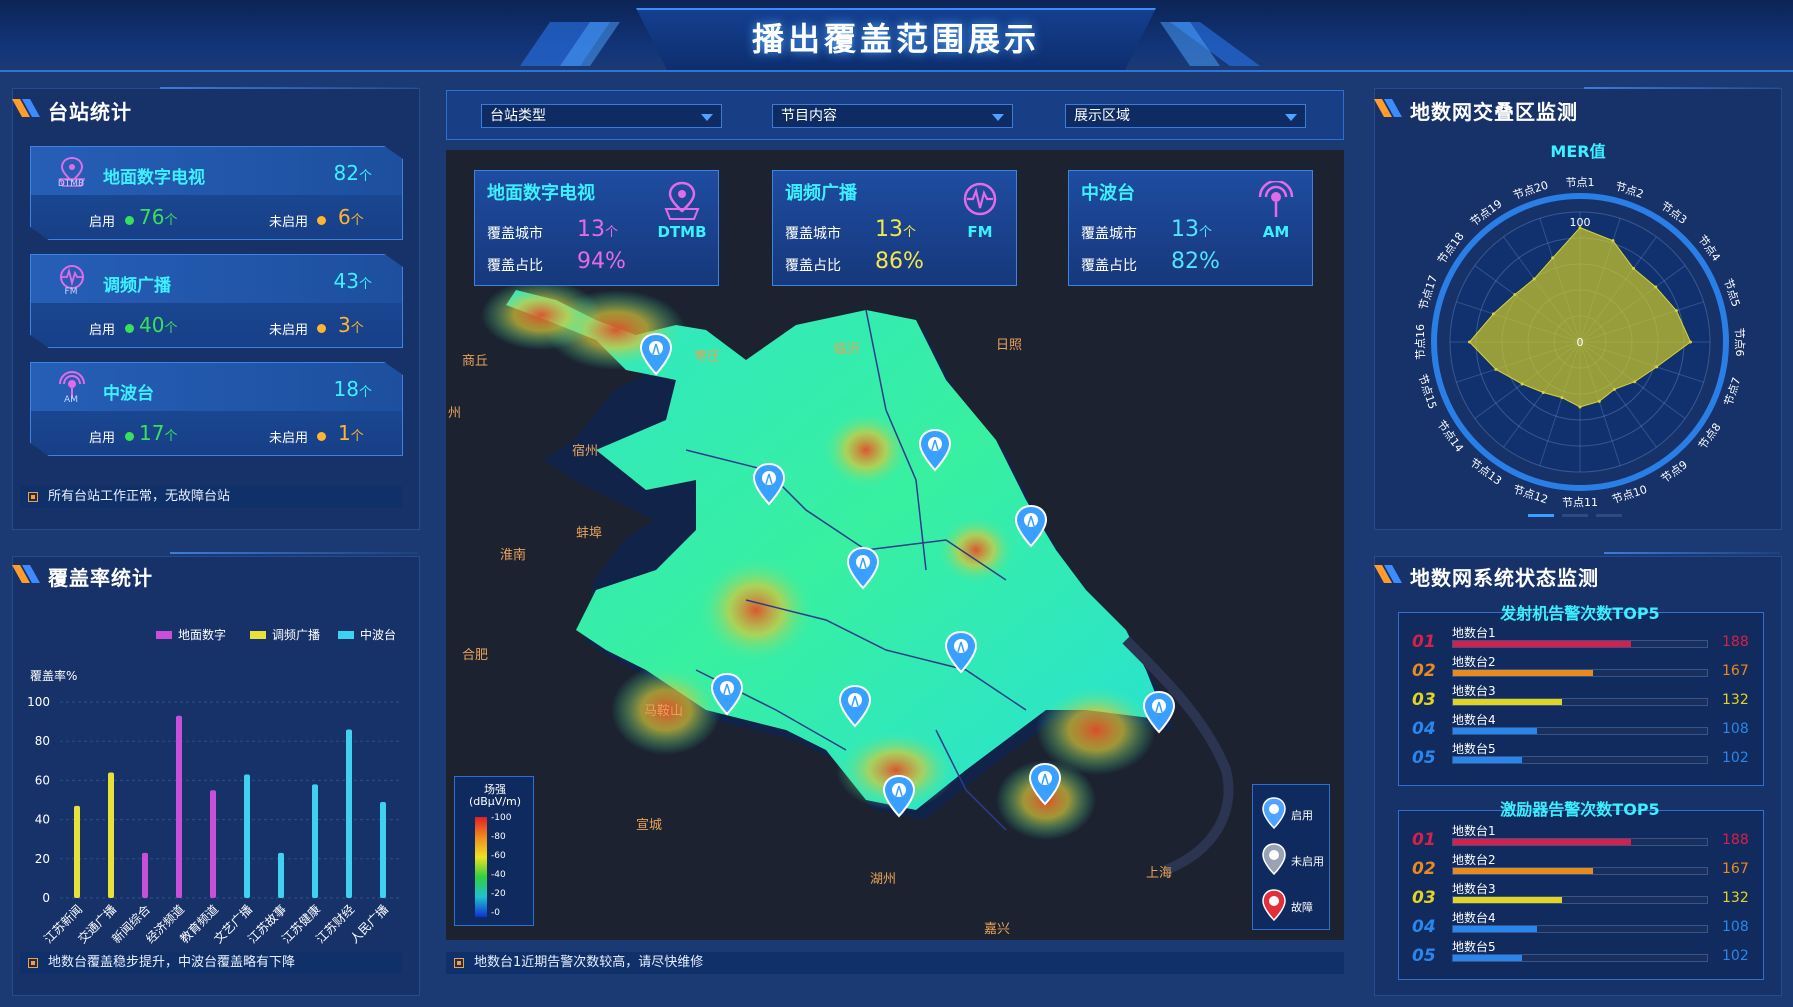 The image size is (1793, 1007). What do you see at coordinates (285, 634) in the screenshot?
I see `legend-fm: 调频广播` at bounding box center [285, 634].